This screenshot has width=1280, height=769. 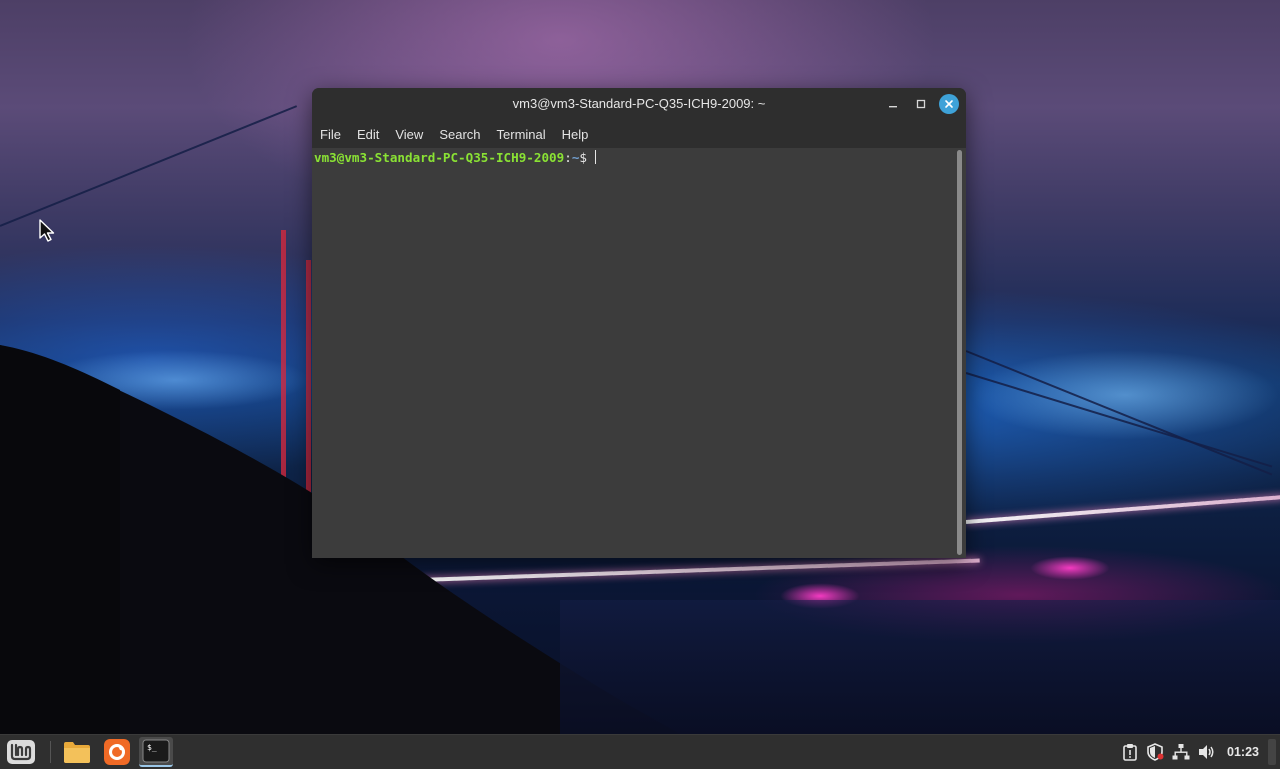 I want to click on terminal-taskbar-button: $_, so click(x=156, y=752).